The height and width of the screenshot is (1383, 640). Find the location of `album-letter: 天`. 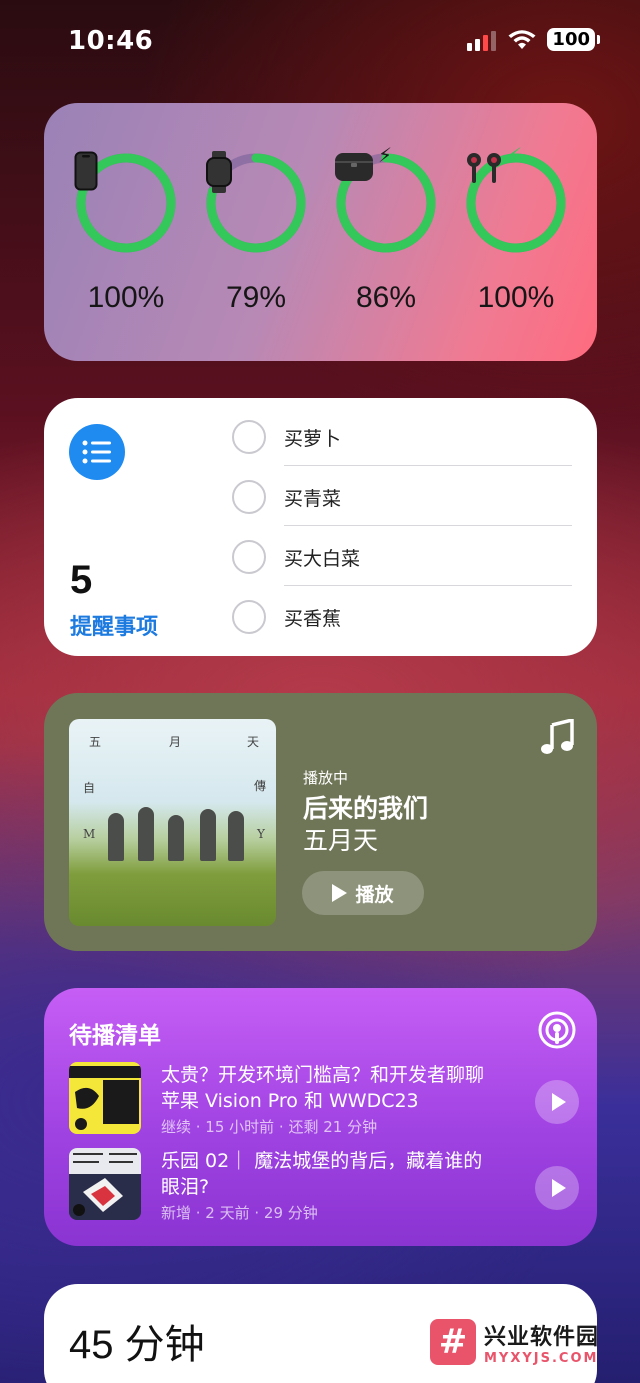

album-letter: 天 is located at coordinates (253, 742).